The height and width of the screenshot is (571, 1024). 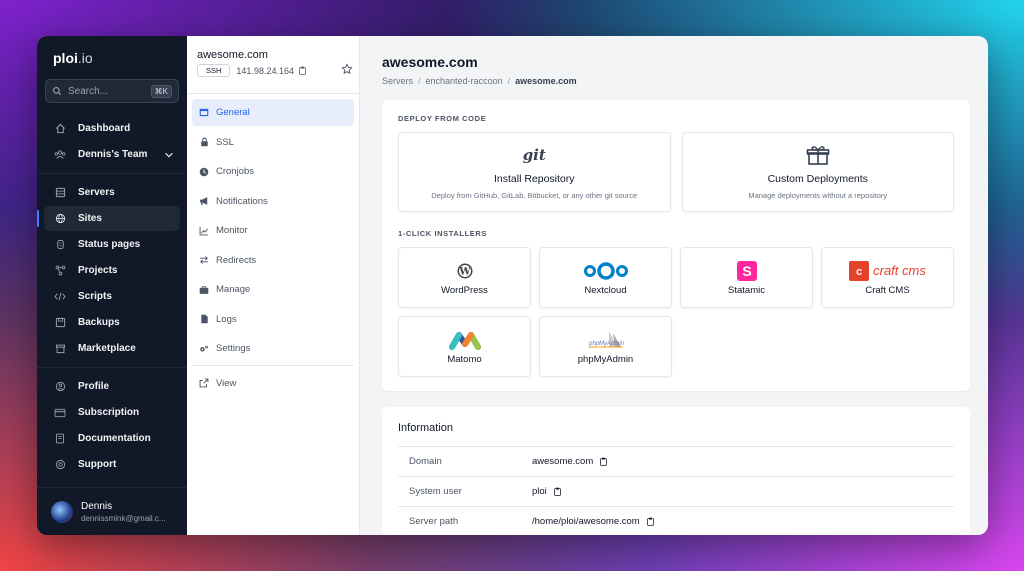 I want to click on craft-cms-logo-icon: c craft cms, so click(x=887, y=271).